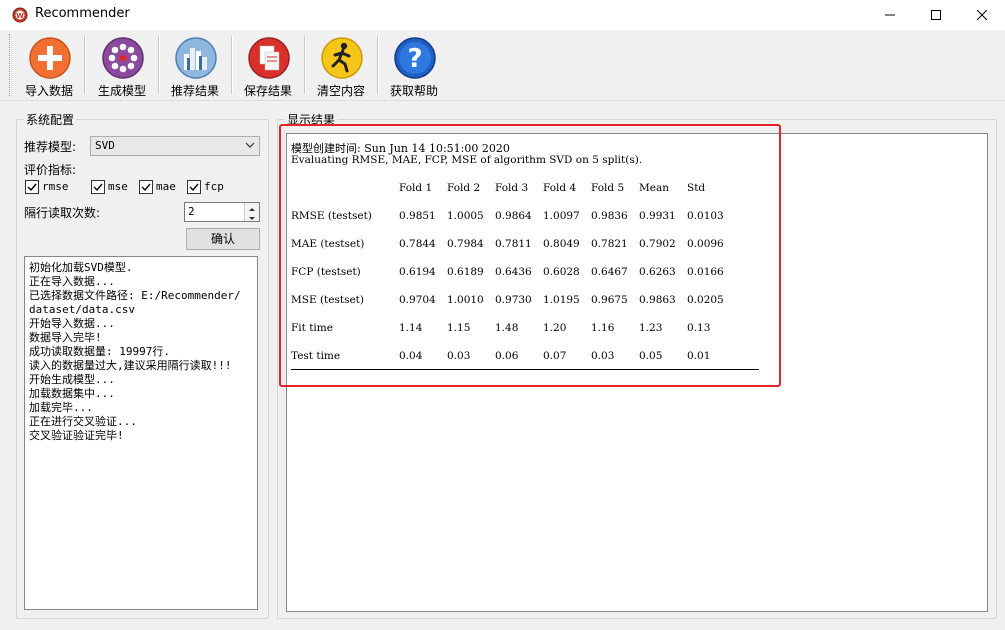 The width and height of the screenshot is (1005, 630). Describe the element at coordinates (413, 91) in the screenshot. I see `get-help-label: 获取帮助` at that location.